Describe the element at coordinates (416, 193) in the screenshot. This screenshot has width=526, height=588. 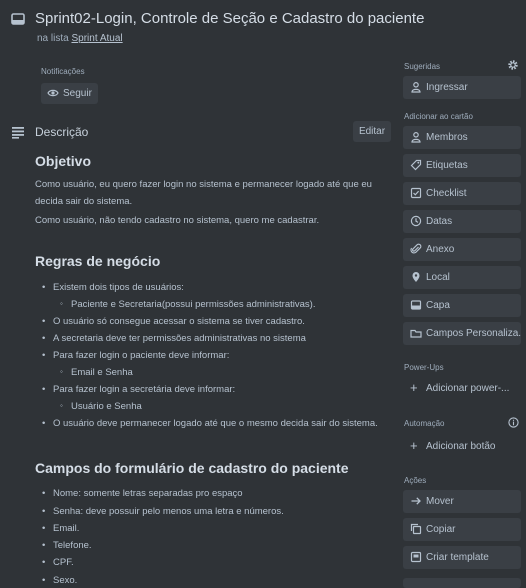
I see `checklist-icon` at that location.